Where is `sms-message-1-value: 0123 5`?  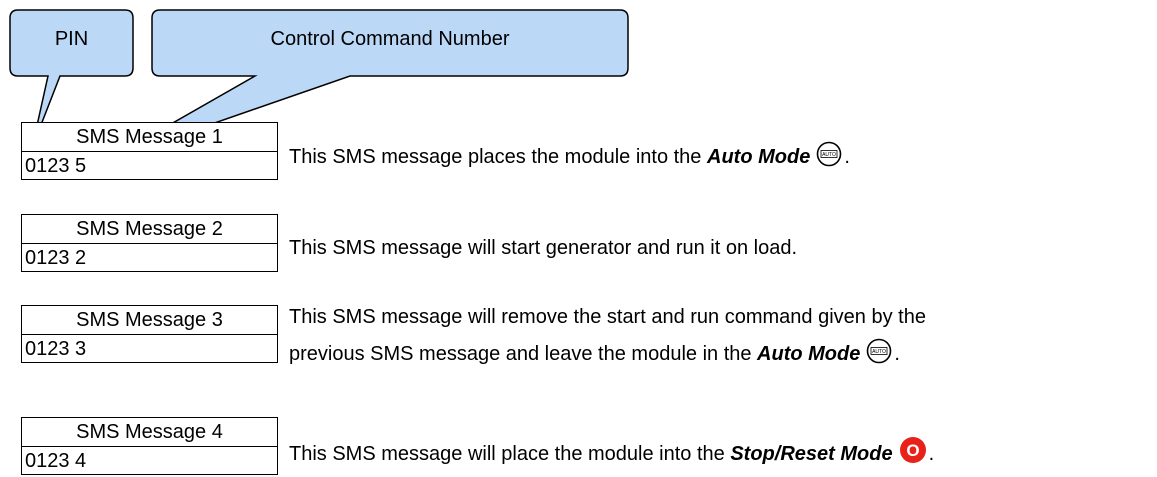 sms-message-1-value: 0123 5 is located at coordinates (56, 166).